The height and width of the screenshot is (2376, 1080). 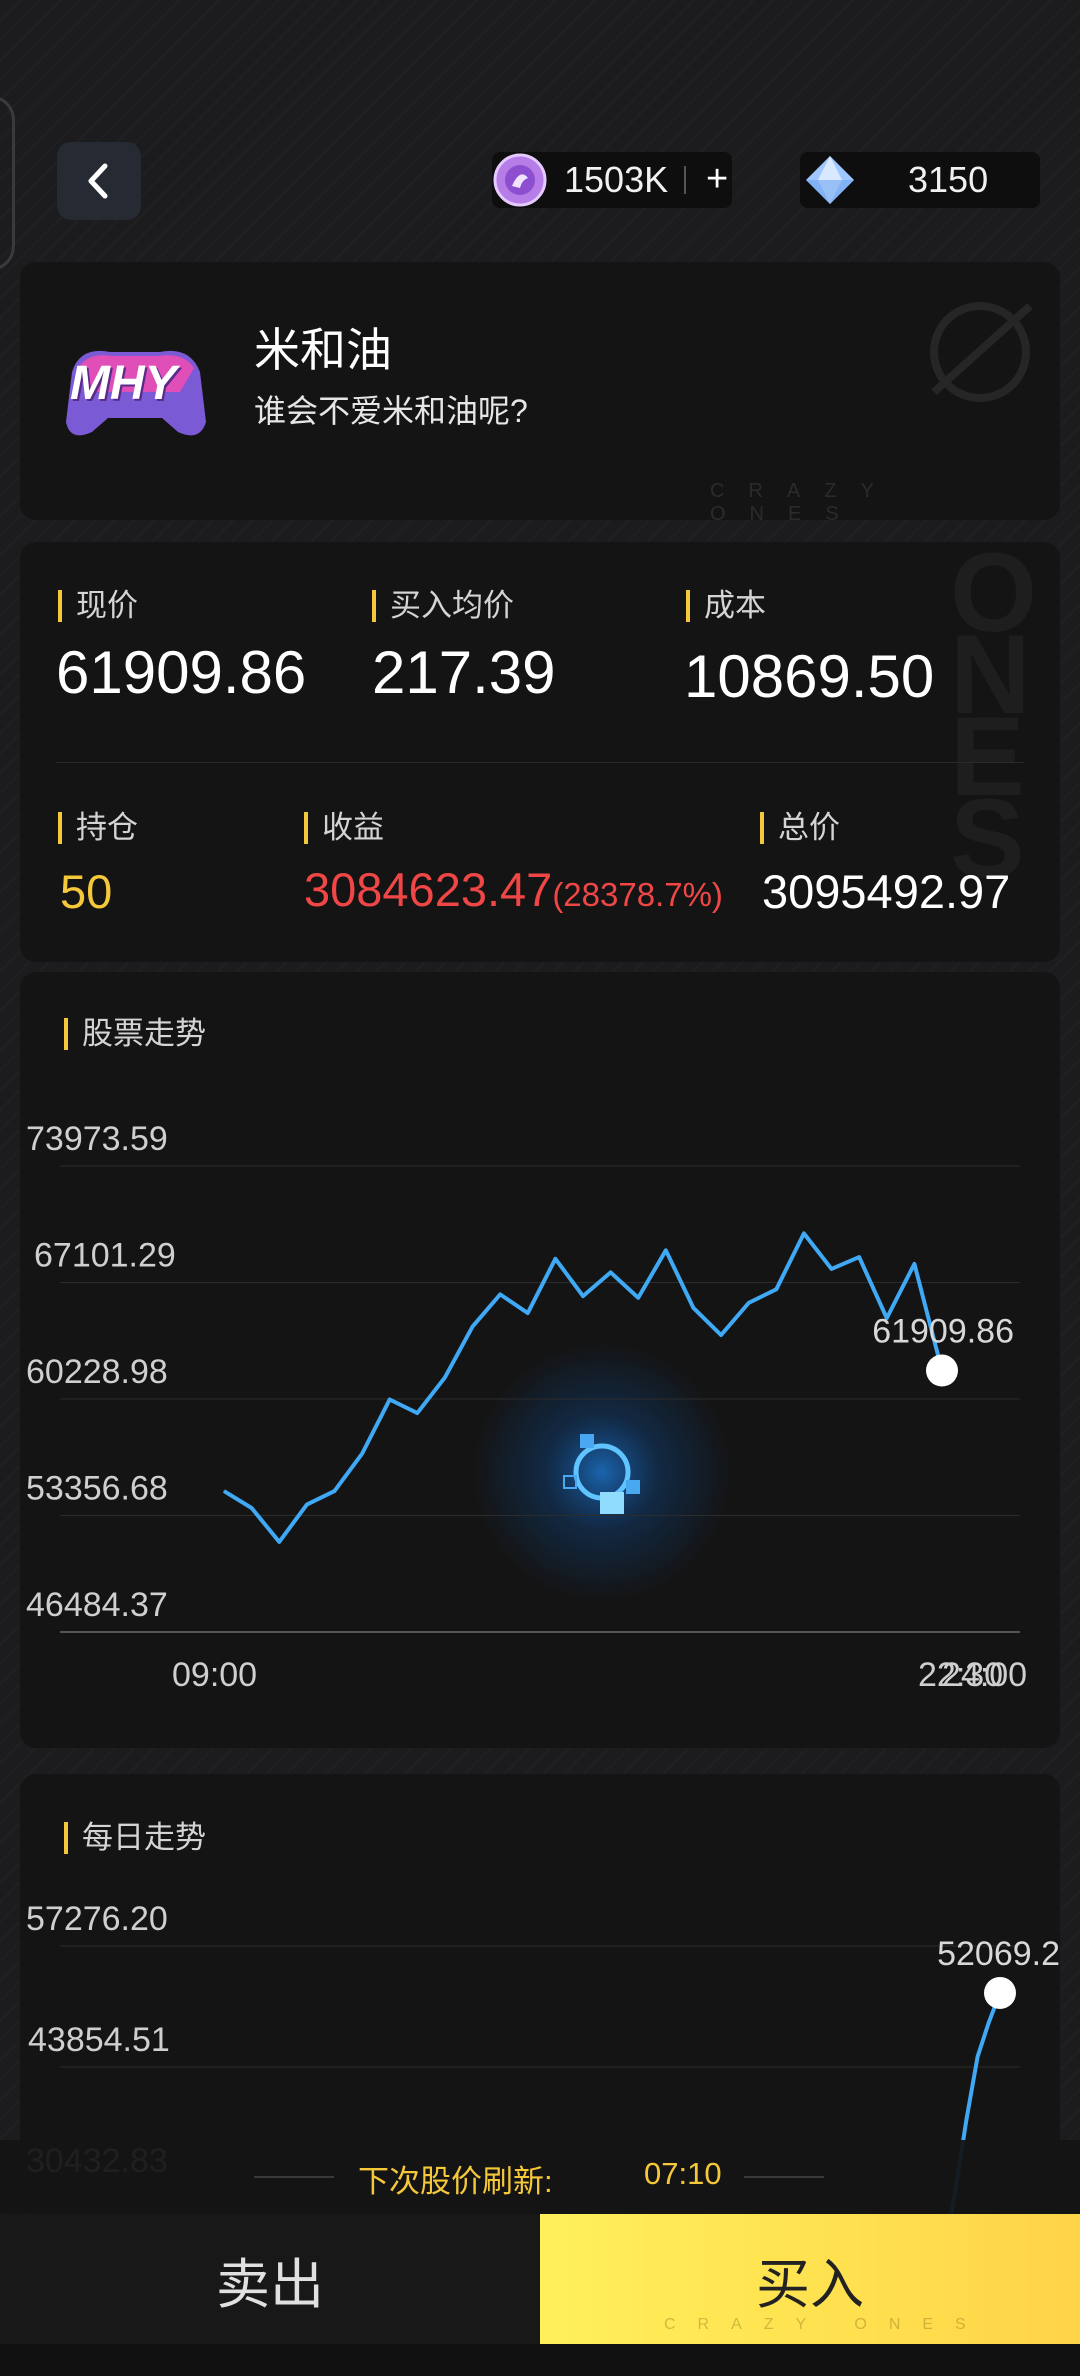 I want to click on y-tick-label: 60228.98, so click(x=97, y=1372).